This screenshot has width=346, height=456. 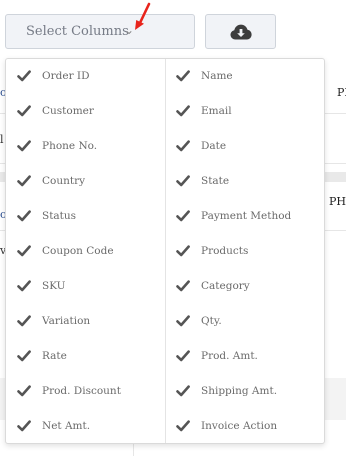 I want to click on column-option-label: Email, so click(x=216, y=111).